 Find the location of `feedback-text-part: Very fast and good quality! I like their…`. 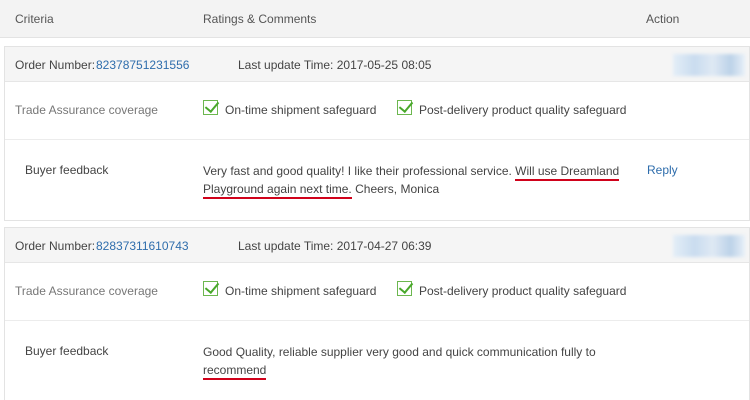

feedback-text-part: Very fast and good quality! I like their… is located at coordinates (359, 171).